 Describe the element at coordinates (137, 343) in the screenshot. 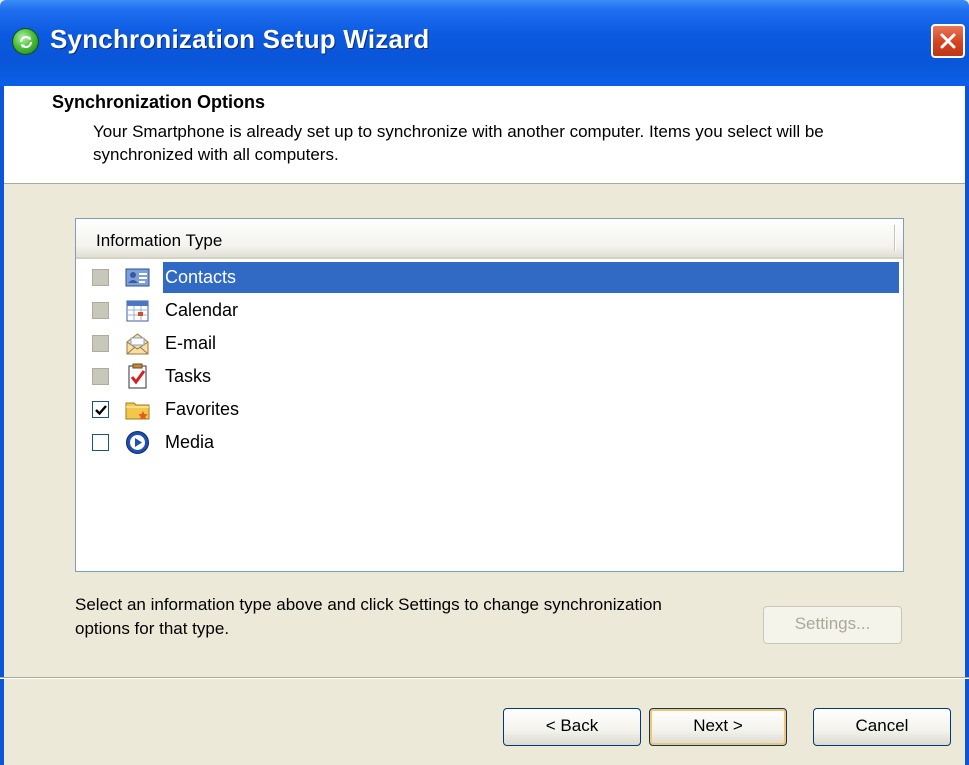

I see `email-envelope-icon` at that location.